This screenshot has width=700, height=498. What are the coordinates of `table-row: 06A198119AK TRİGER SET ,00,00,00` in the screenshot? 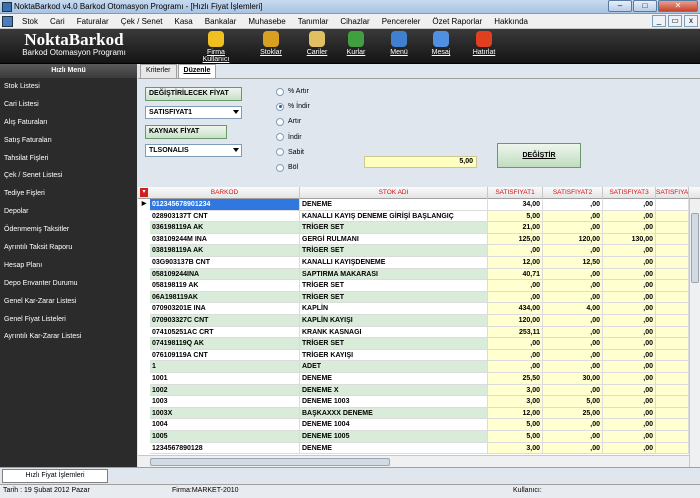 It's located at (419, 297).